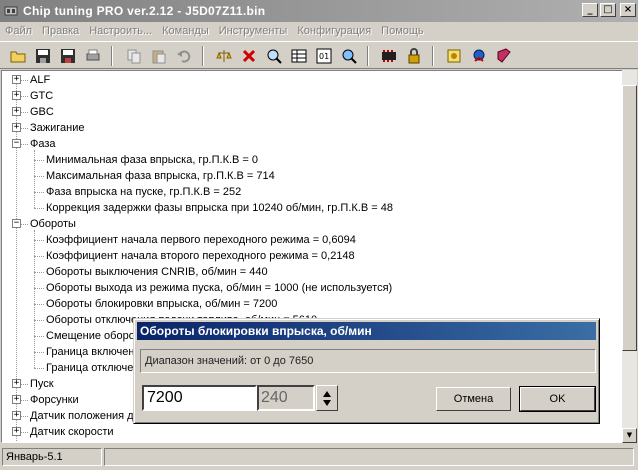 This screenshot has width=638, height=470. What do you see at coordinates (286, 398) in the screenshot?
I see `current-value-field: 240` at bounding box center [286, 398].